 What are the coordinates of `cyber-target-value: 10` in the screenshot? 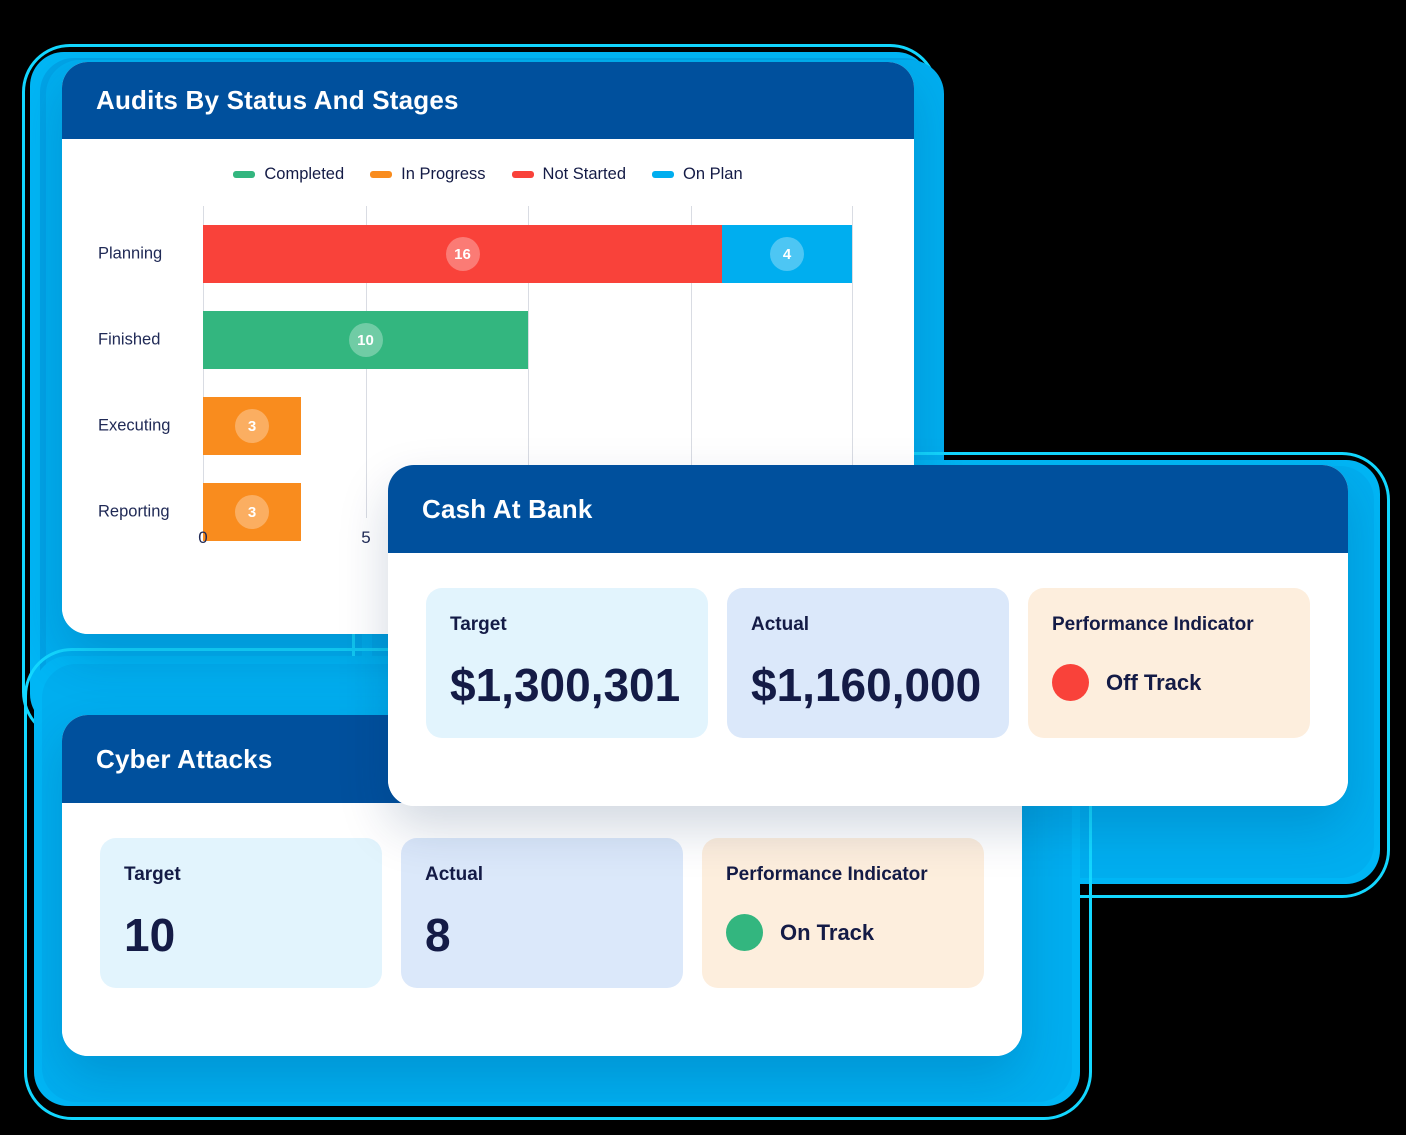 It's located at (150, 935).